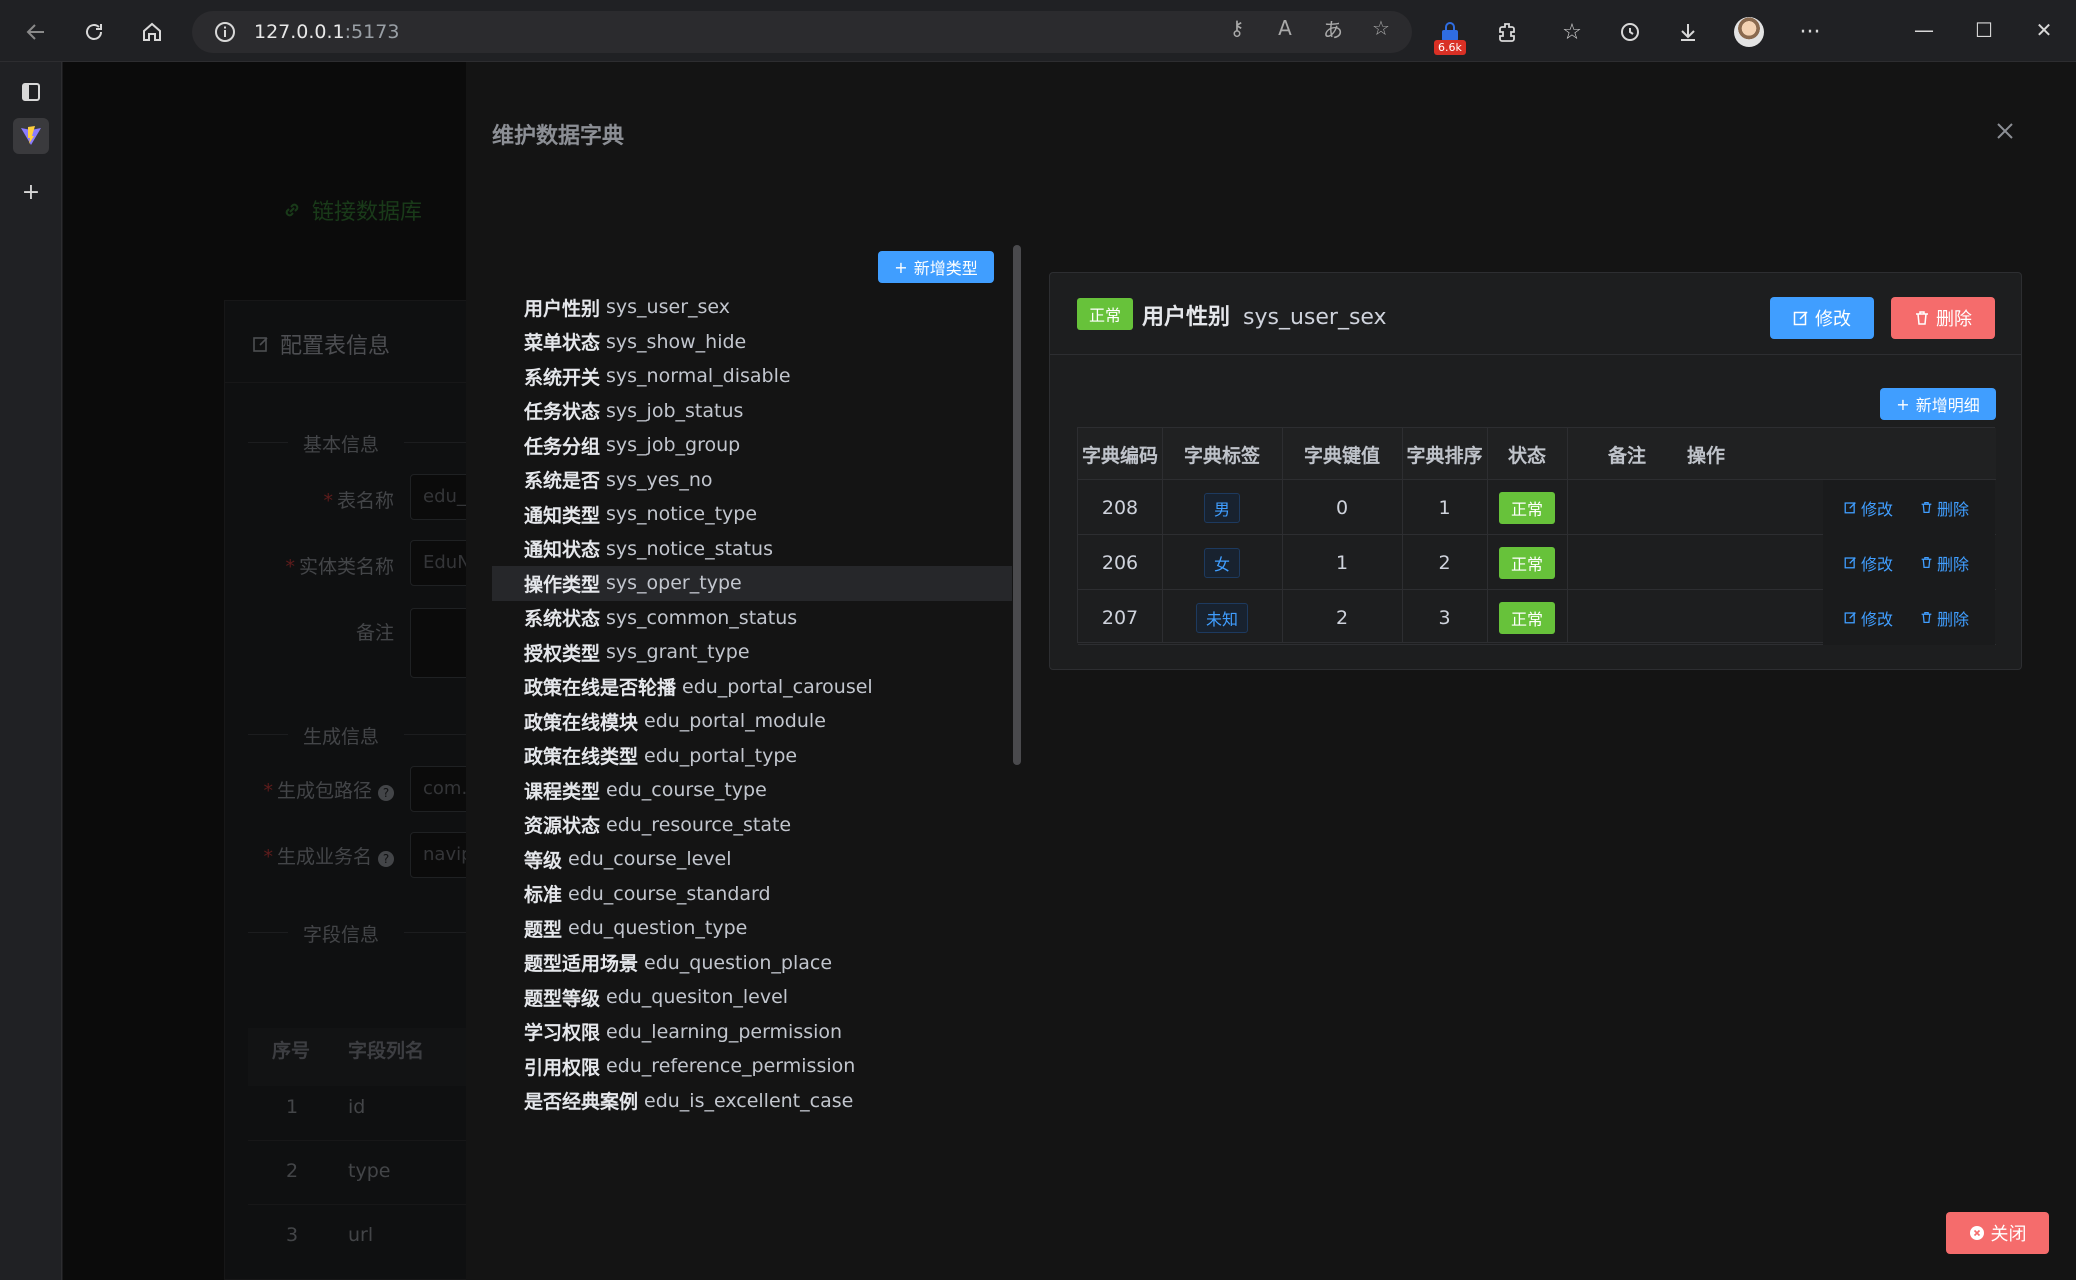  What do you see at coordinates (752, 480) in the screenshot?
I see `dict-type-item: 系统是否 sys_yes_no` at bounding box center [752, 480].